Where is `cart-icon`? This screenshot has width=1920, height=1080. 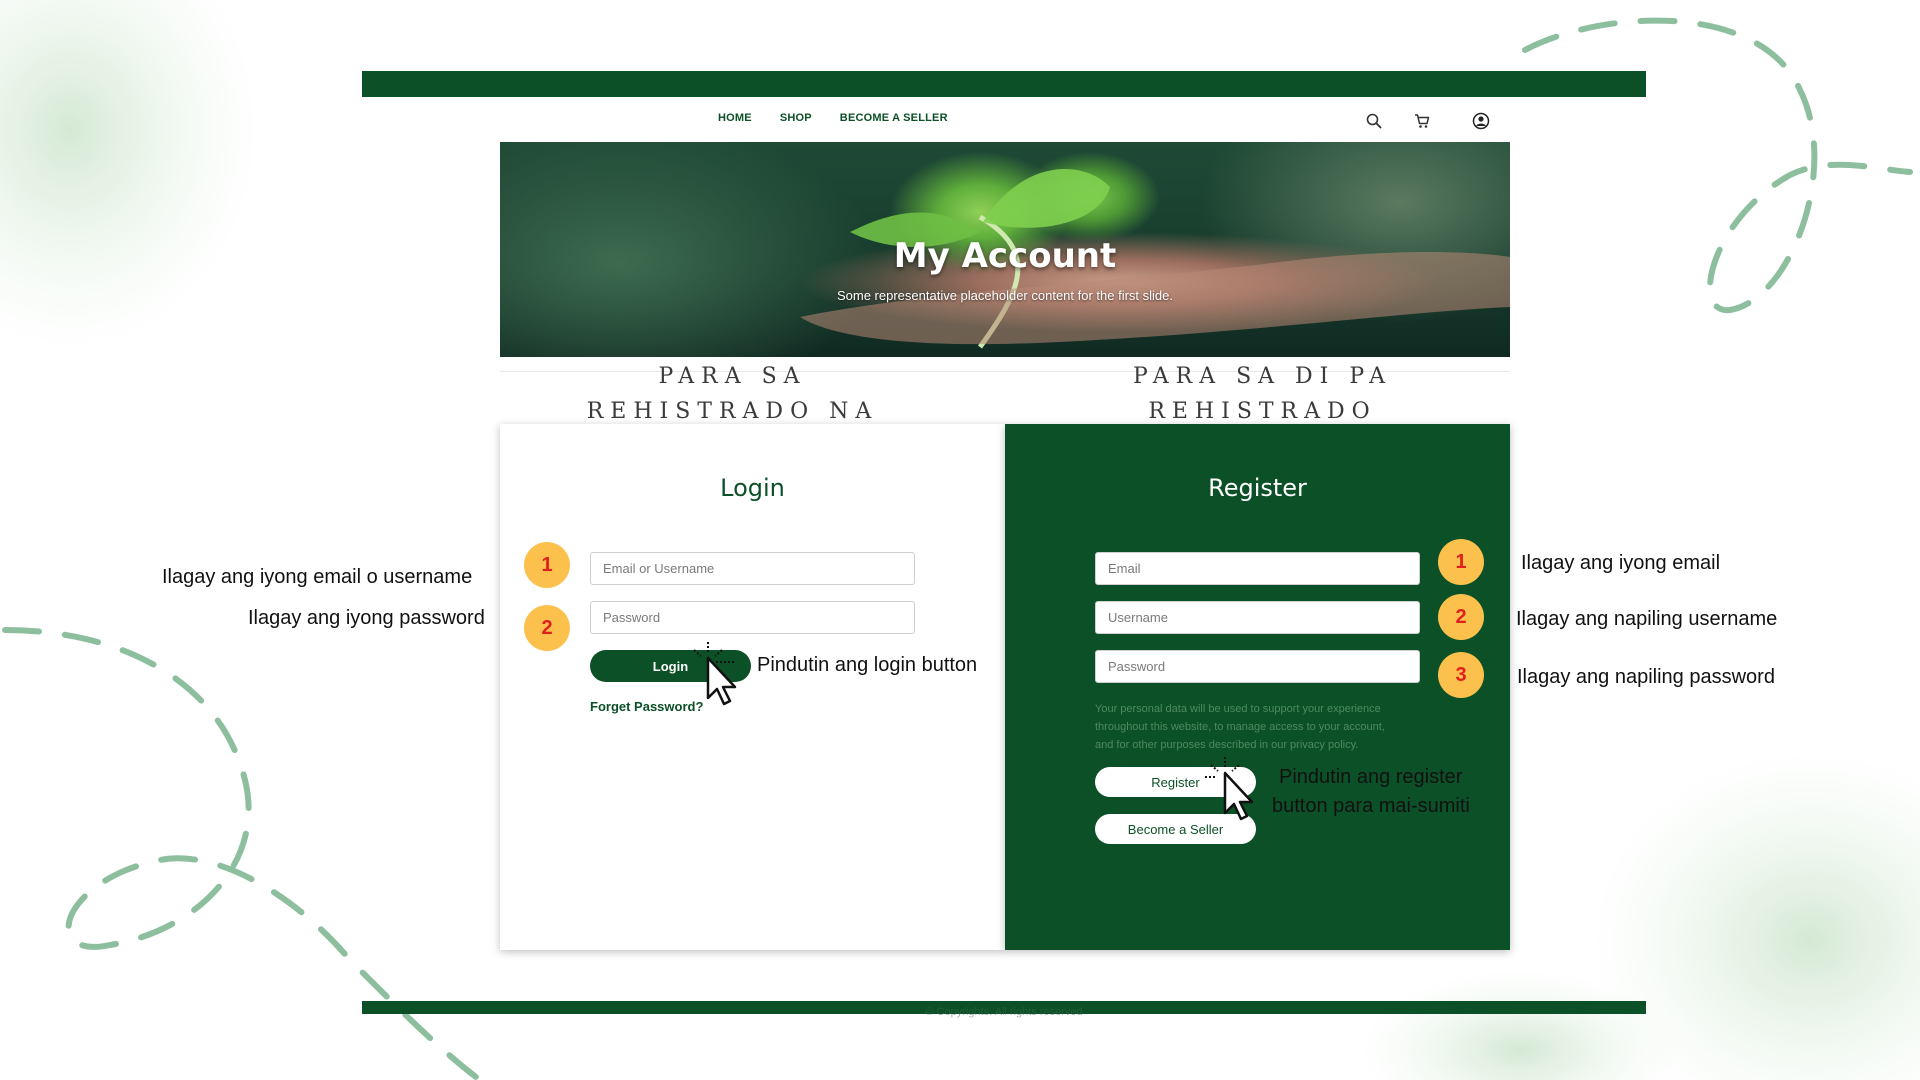 cart-icon is located at coordinates (1422, 121).